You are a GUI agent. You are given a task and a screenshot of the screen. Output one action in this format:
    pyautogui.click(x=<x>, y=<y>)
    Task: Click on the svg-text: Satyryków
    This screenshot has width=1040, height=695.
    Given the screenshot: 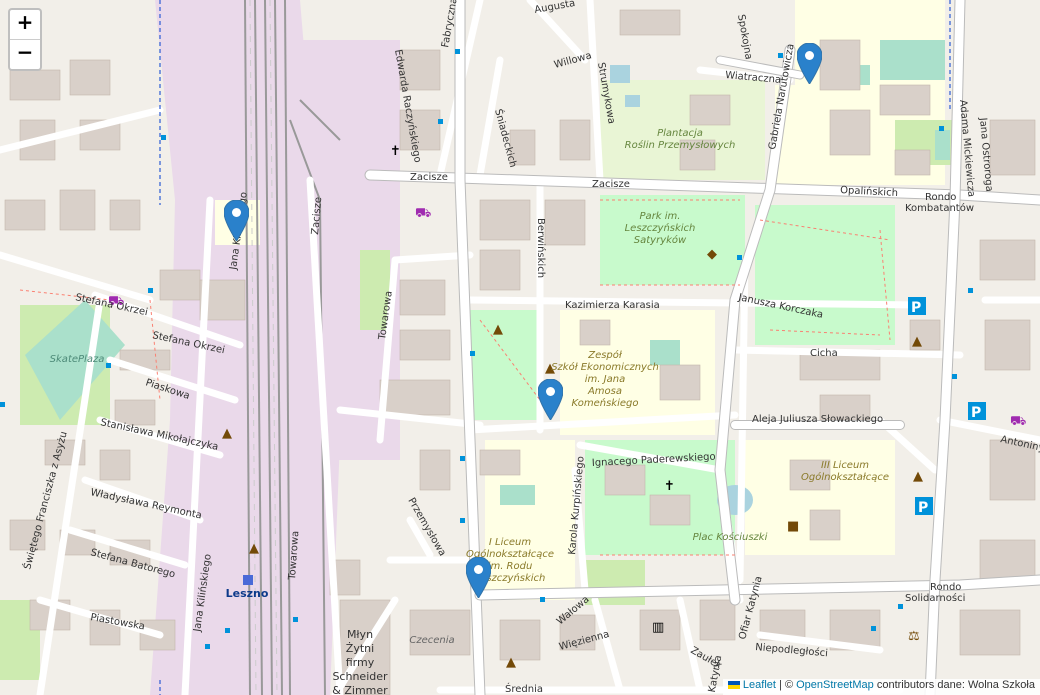 What is the action you would take?
    pyautogui.click(x=660, y=240)
    